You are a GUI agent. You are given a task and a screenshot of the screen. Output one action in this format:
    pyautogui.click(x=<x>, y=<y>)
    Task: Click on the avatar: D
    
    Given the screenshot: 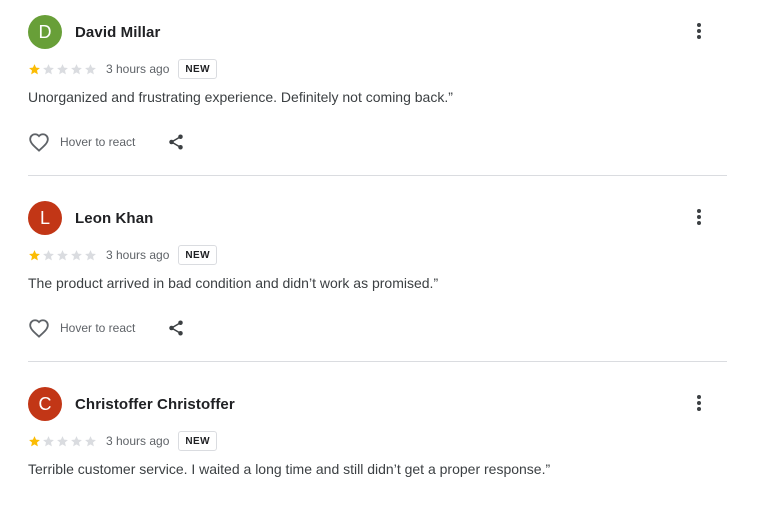 What is the action you would take?
    pyautogui.click(x=45, y=32)
    